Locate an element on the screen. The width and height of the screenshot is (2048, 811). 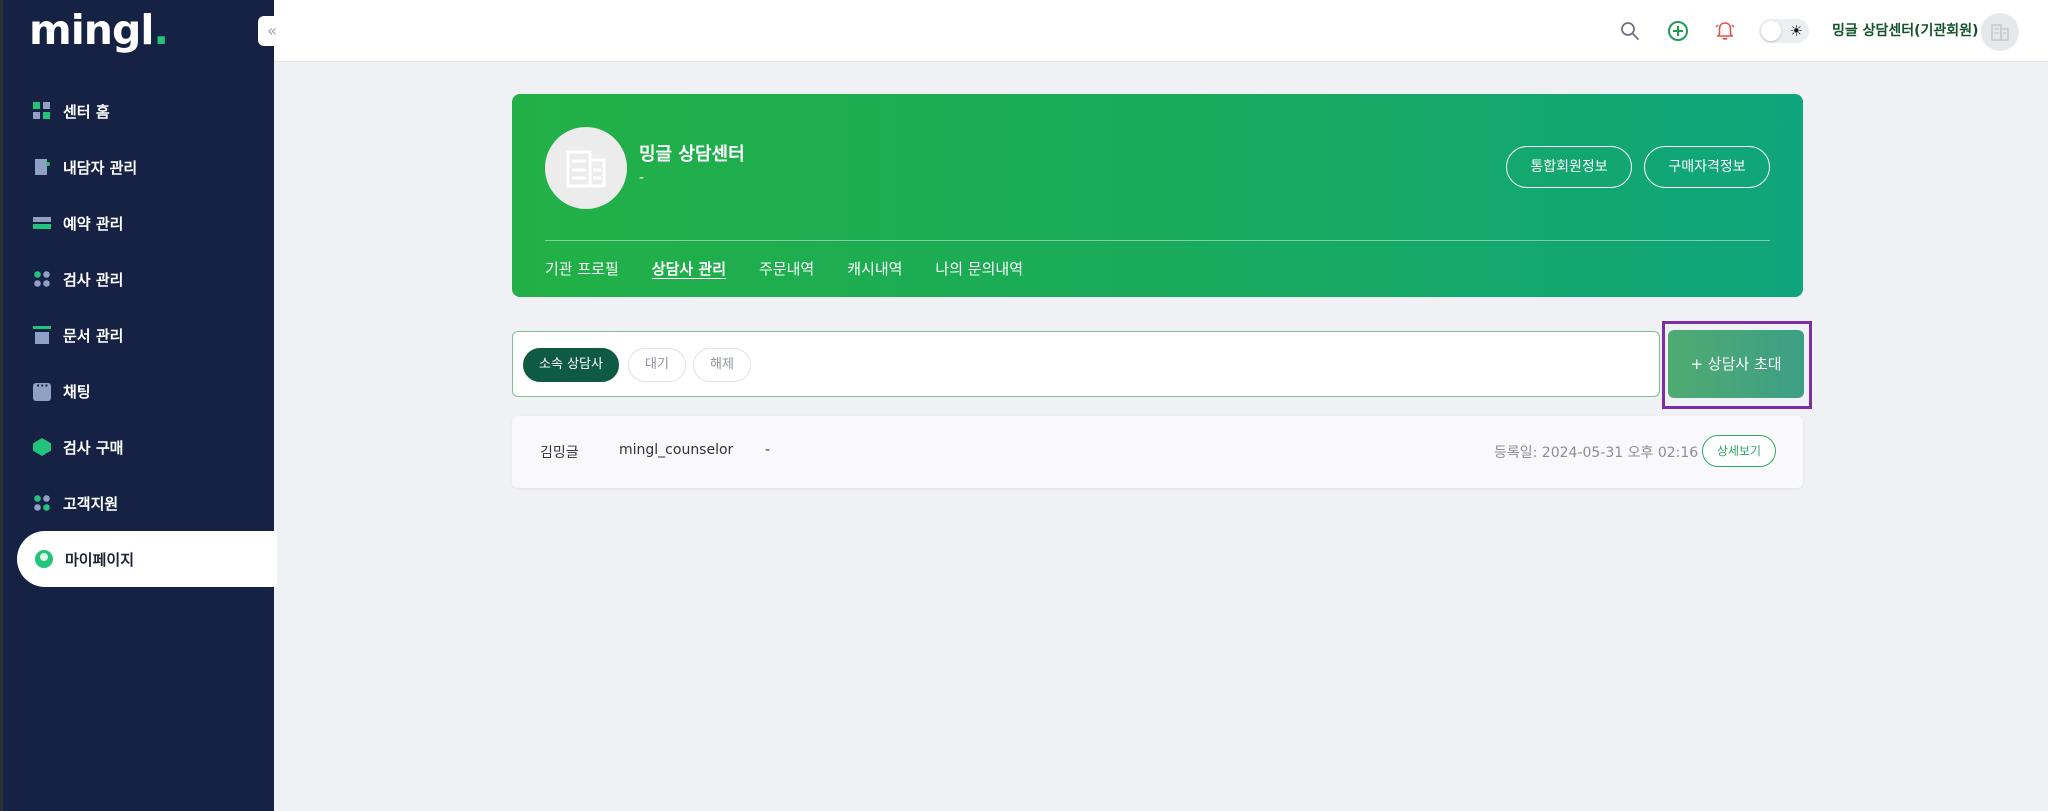
avatar is located at coordinates (2000, 32).